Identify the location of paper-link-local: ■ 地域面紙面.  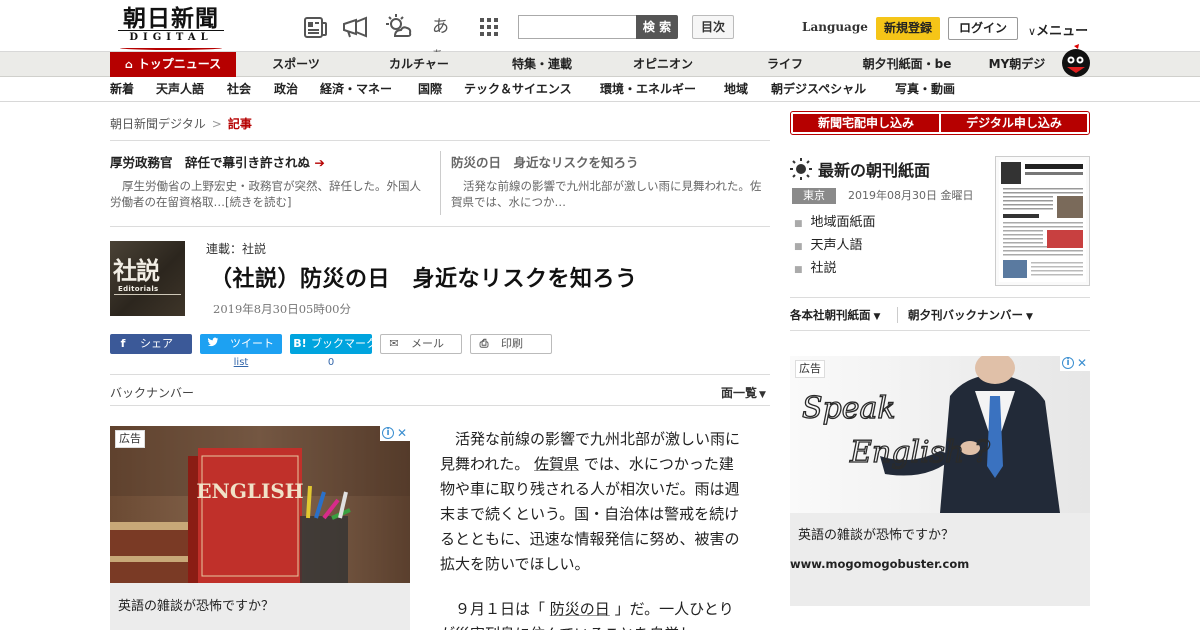
(835, 223).